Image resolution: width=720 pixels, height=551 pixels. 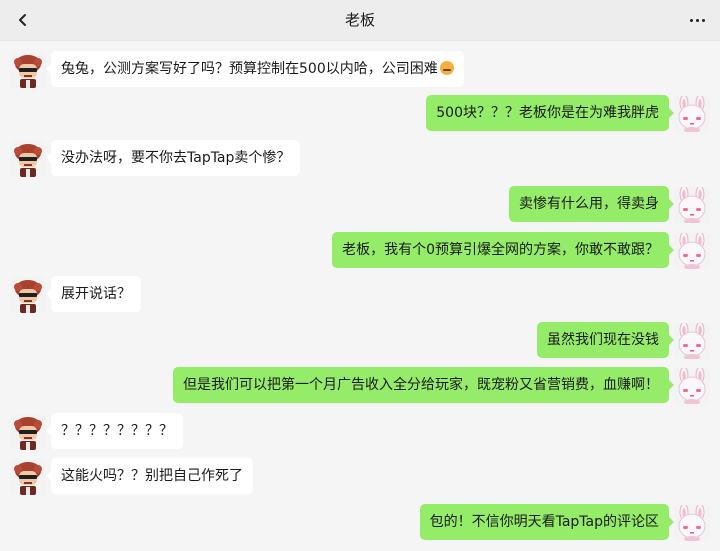 What do you see at coordinates (249, 69) in the screenshot?
I see `message-text: 兔兔，公测方案写好了吗？预算控制在500以内哈，公司困难` at bounding box center [249, 69].